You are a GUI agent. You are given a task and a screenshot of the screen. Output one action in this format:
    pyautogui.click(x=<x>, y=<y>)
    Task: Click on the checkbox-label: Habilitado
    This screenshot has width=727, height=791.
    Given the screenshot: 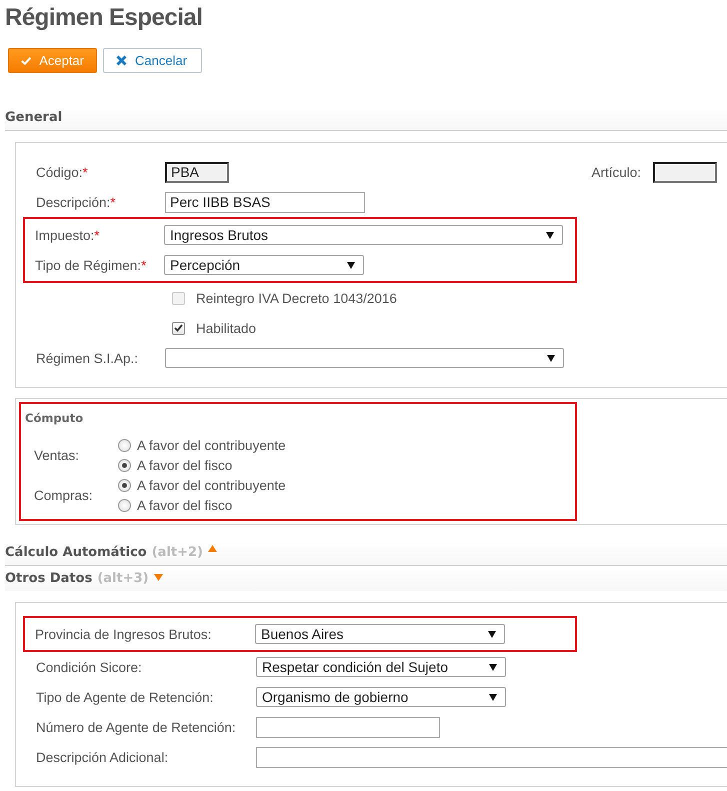 What is the action you would take?
    pyautogui.click(x=226, y=328)
    